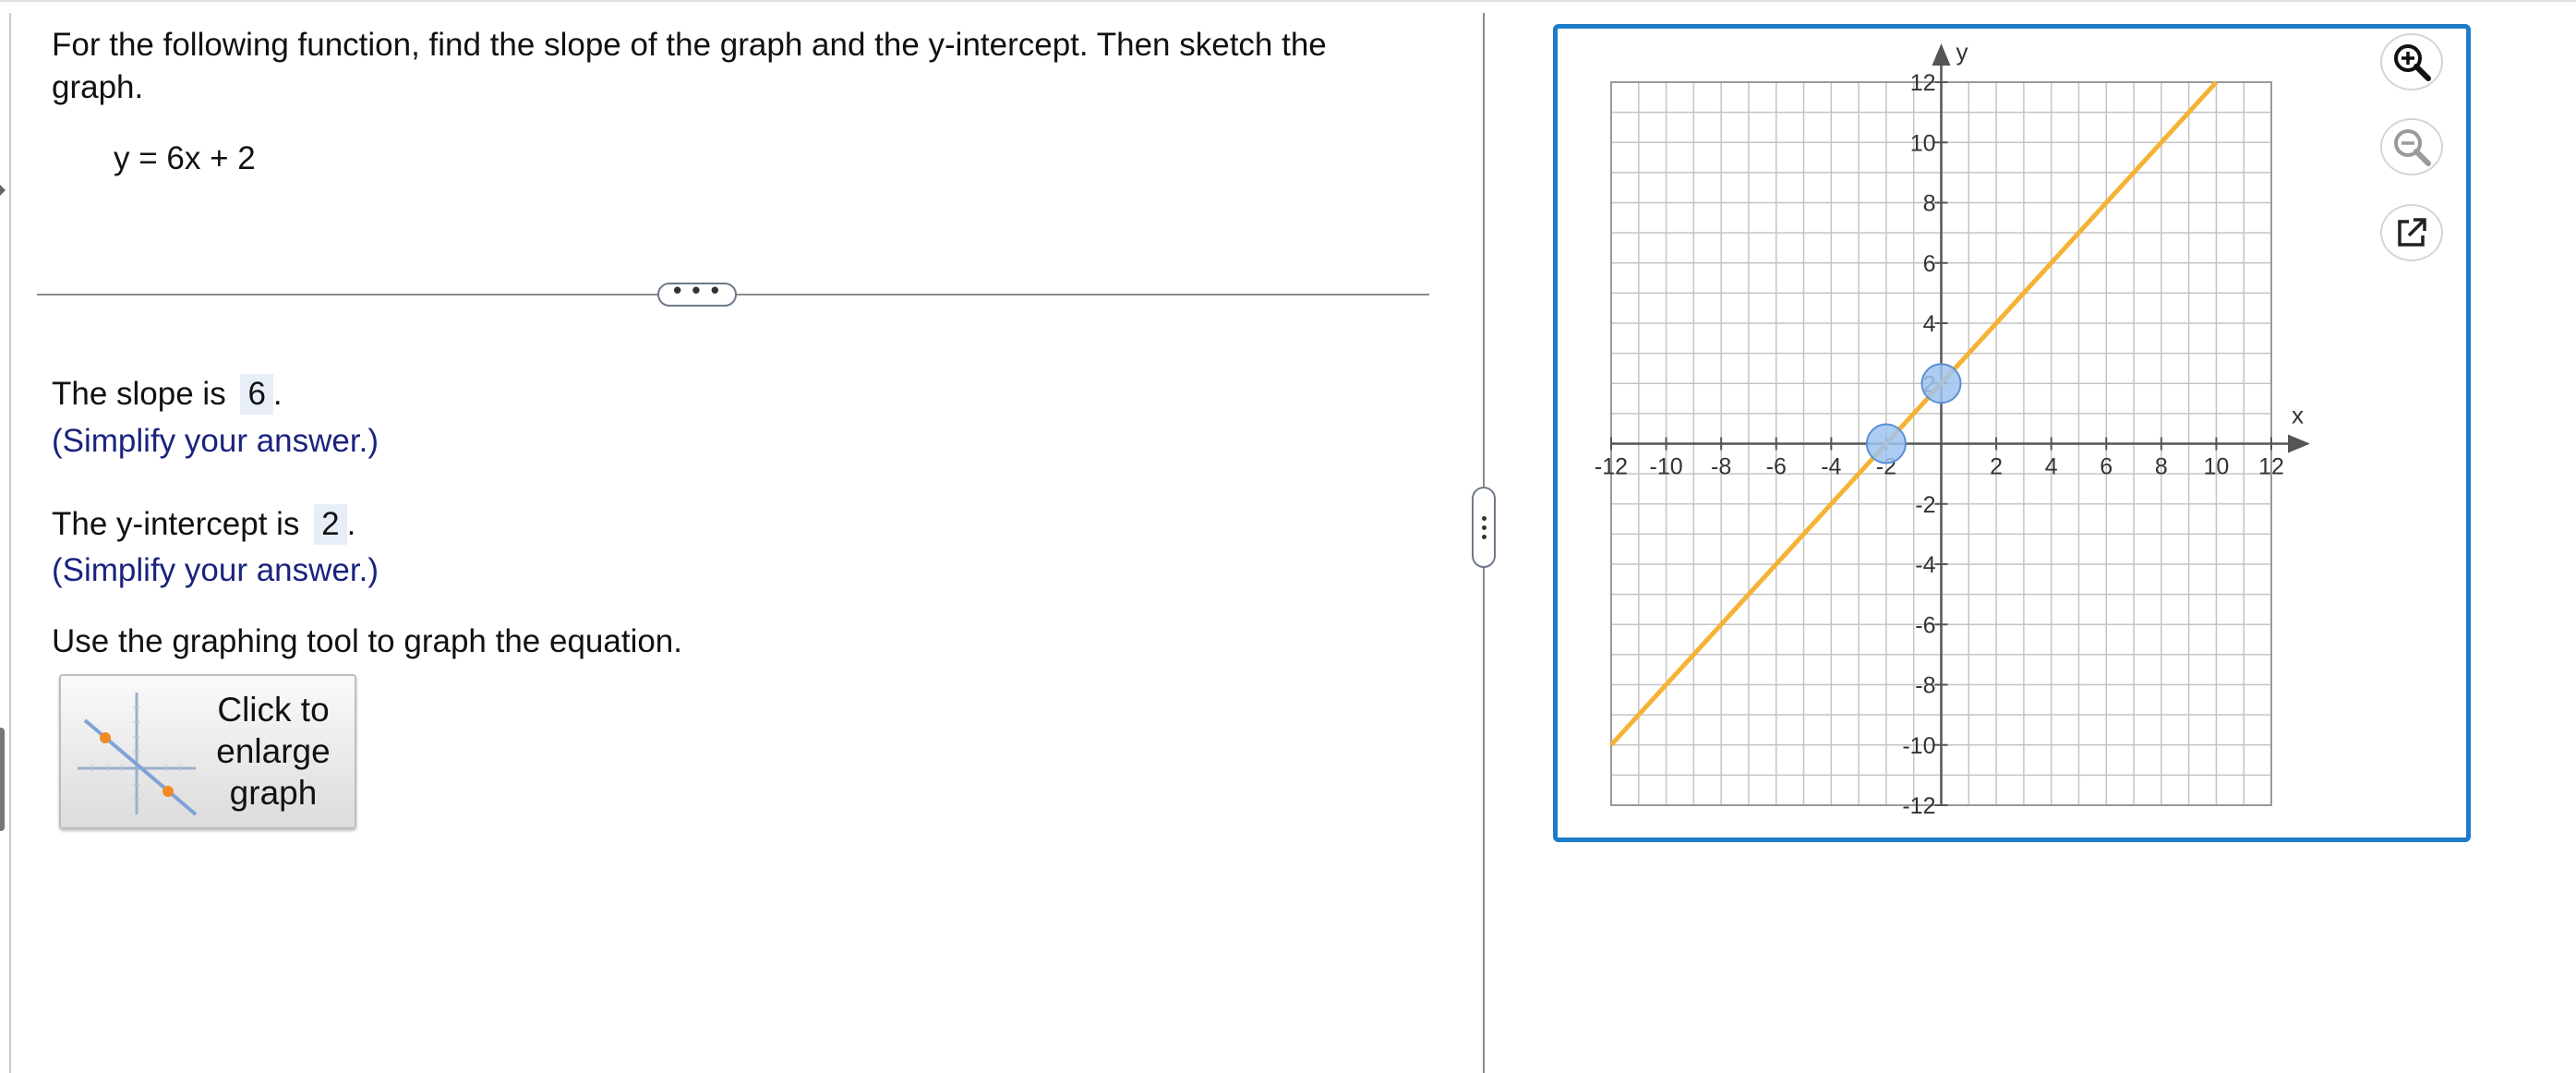 The width and height of the screenshot is (2576, 1073). What do you see at coordinates (1923, 143) in the screenshot?
I see `y-tick-label: 10` at bounding box center [1923, 143].